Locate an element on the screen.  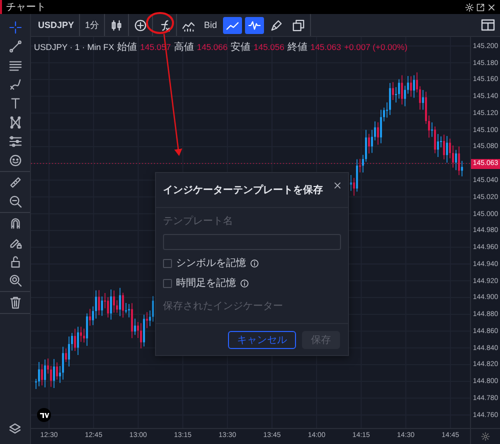
change-value: +0.007 (+0.00%) is located at coordinates (376, 47).